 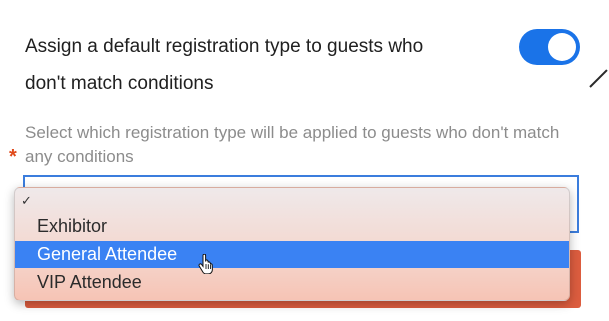 I want to click on dropdown-option-vip-attendee: VIP Attendee, so click(x=292, y=282).